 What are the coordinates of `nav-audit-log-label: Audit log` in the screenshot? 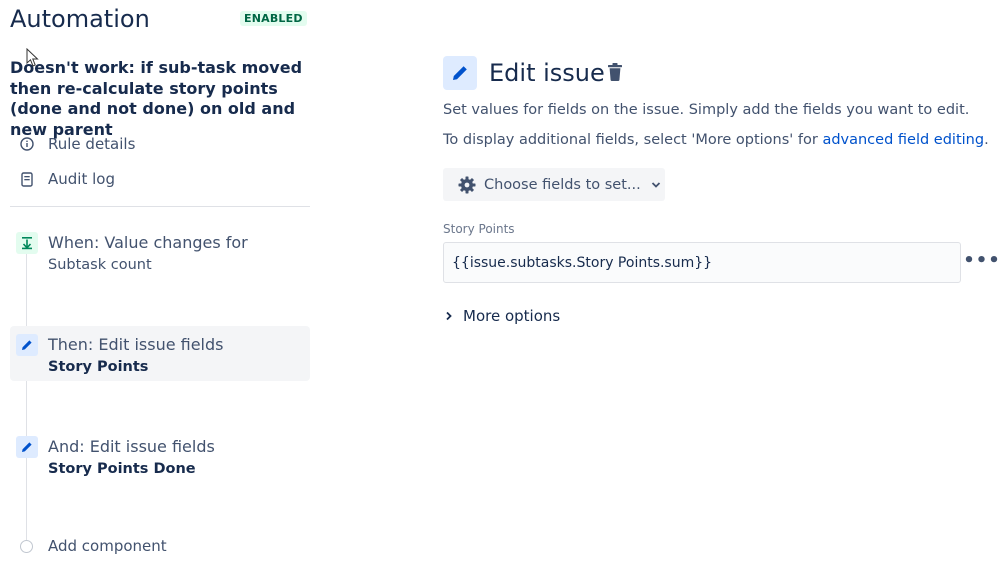 It's located at (81, 179).